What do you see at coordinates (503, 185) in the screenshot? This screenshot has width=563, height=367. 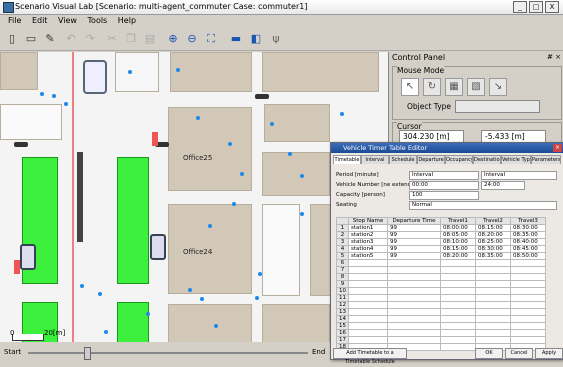 I see `end-time-input: 24:00` at bounding box center [503, 185].